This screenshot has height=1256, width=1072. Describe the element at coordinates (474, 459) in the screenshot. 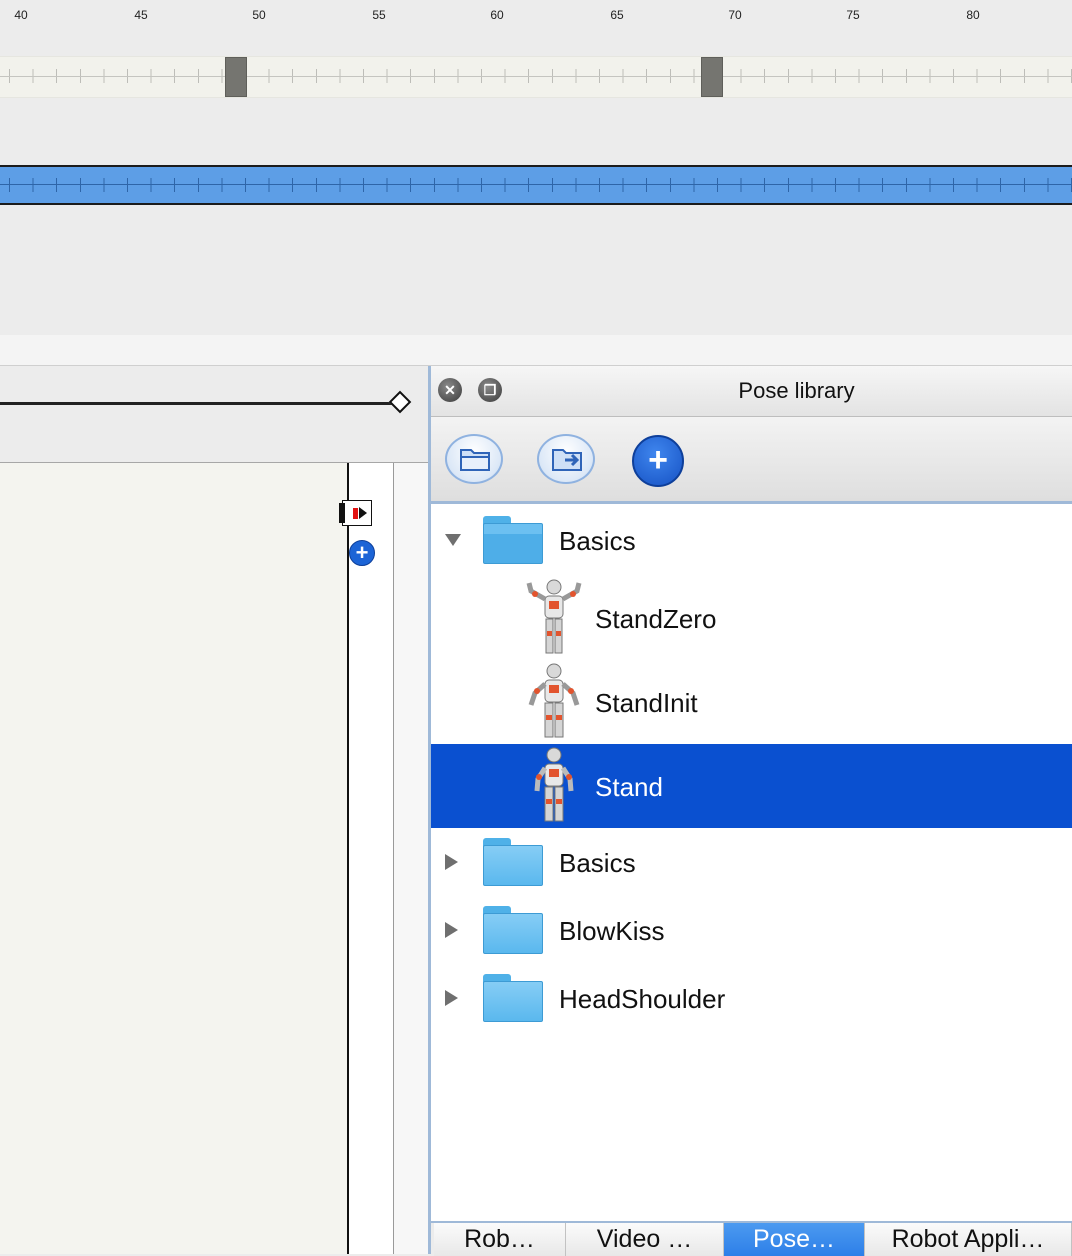

I see `folder-open-icon` at that location.